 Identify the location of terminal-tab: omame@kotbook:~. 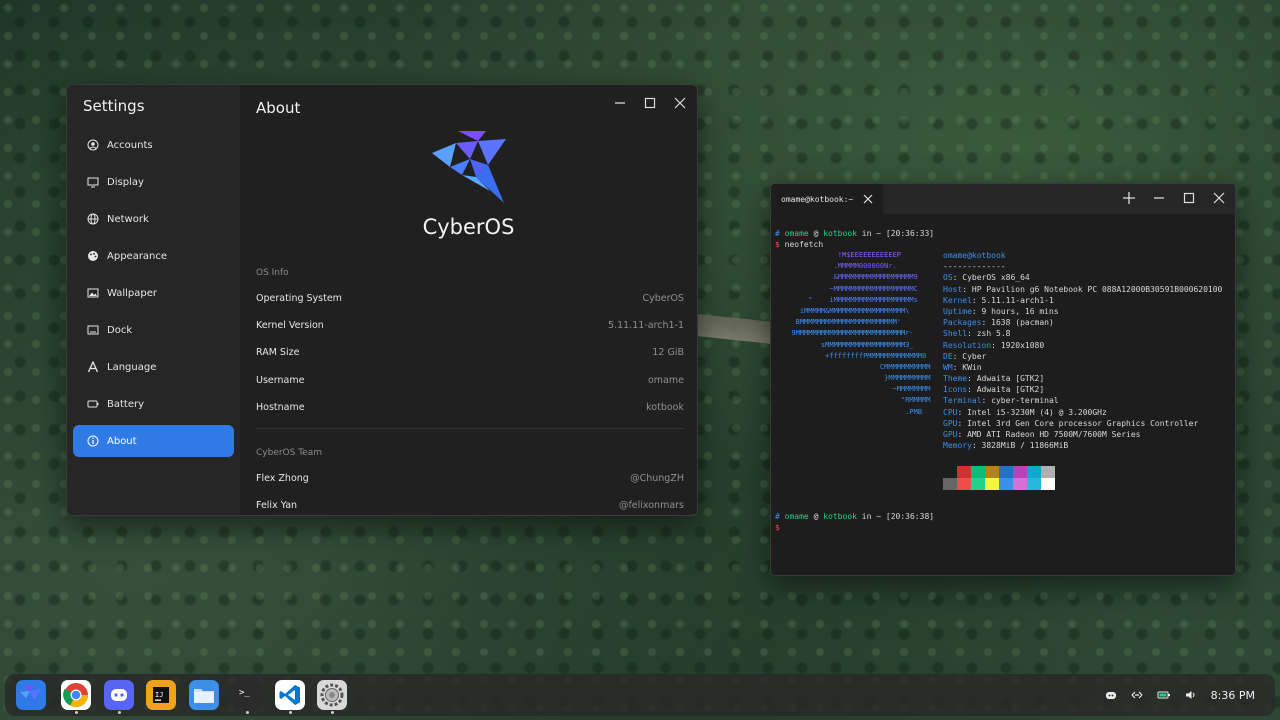
(827, 199).